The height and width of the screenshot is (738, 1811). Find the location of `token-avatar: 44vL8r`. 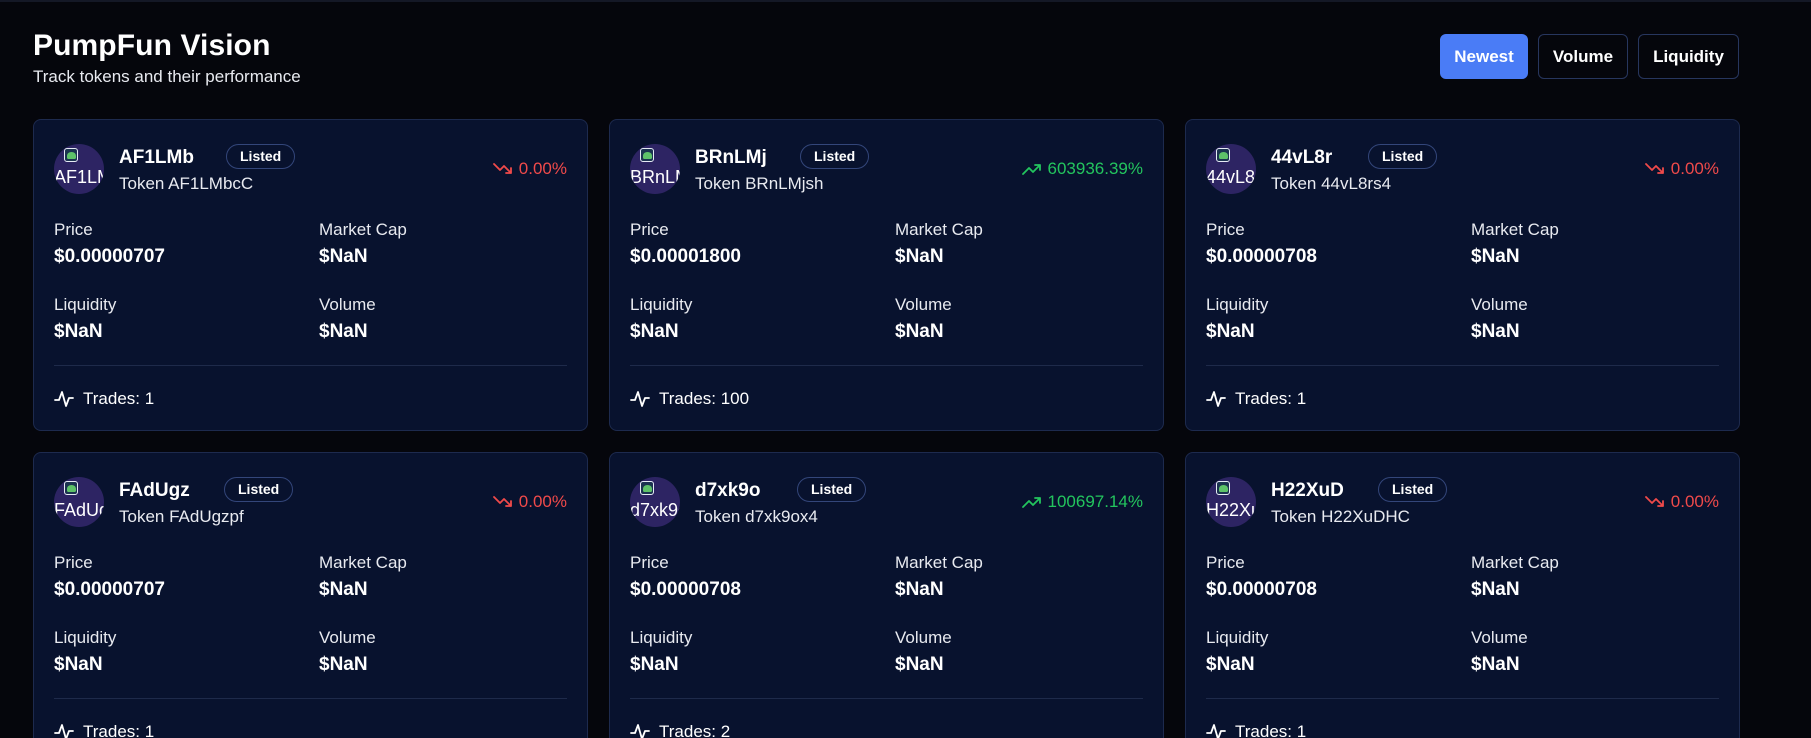

token-avatar: 44vL8r is located at coordinates (1231, 169).